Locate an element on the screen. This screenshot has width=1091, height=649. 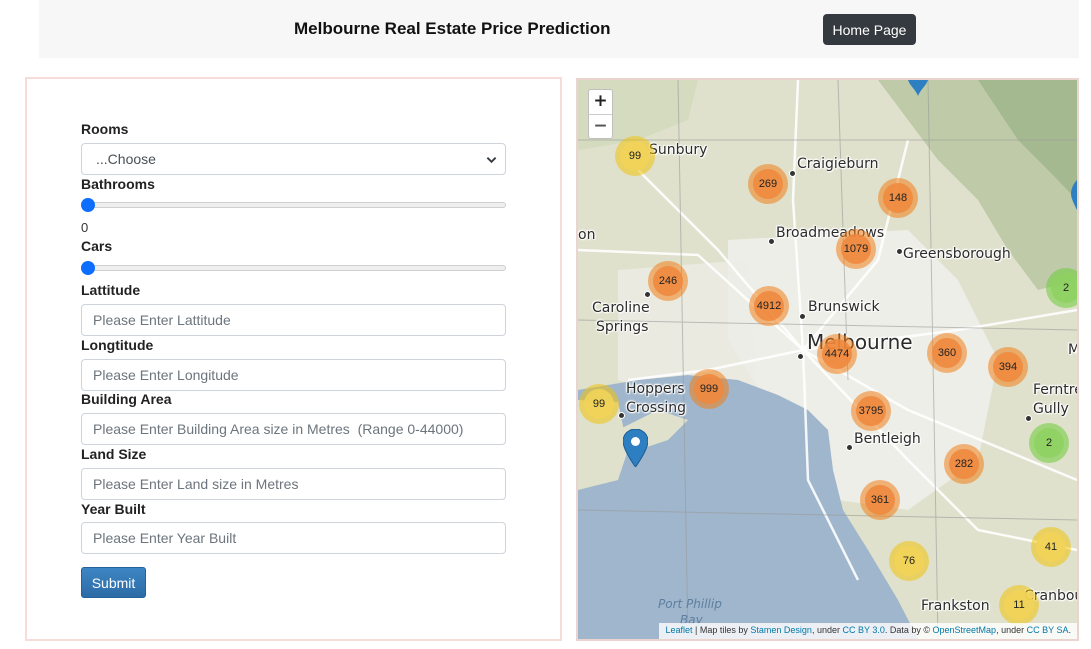
cluster-count: 1079 is located at coordinates (856, 249).